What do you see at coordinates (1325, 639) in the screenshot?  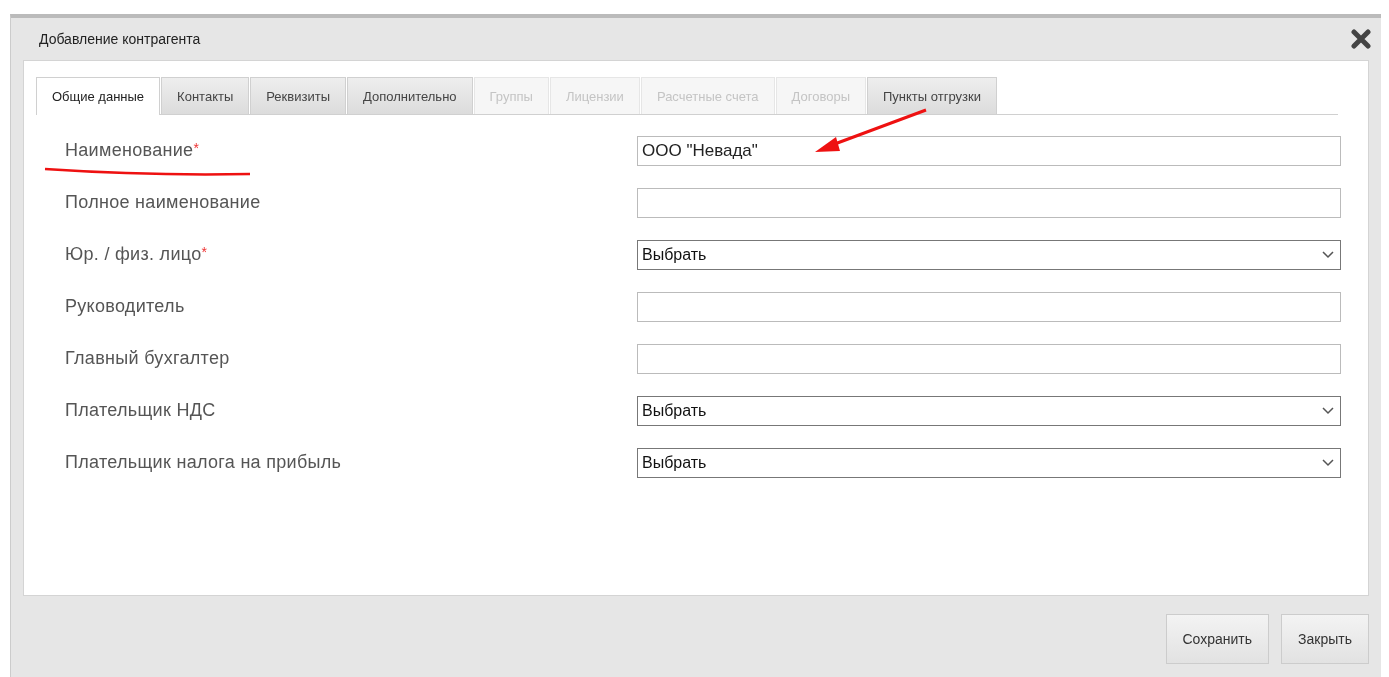 I see `dialog-button: Закрыть` at bounding box center [1325, 639].